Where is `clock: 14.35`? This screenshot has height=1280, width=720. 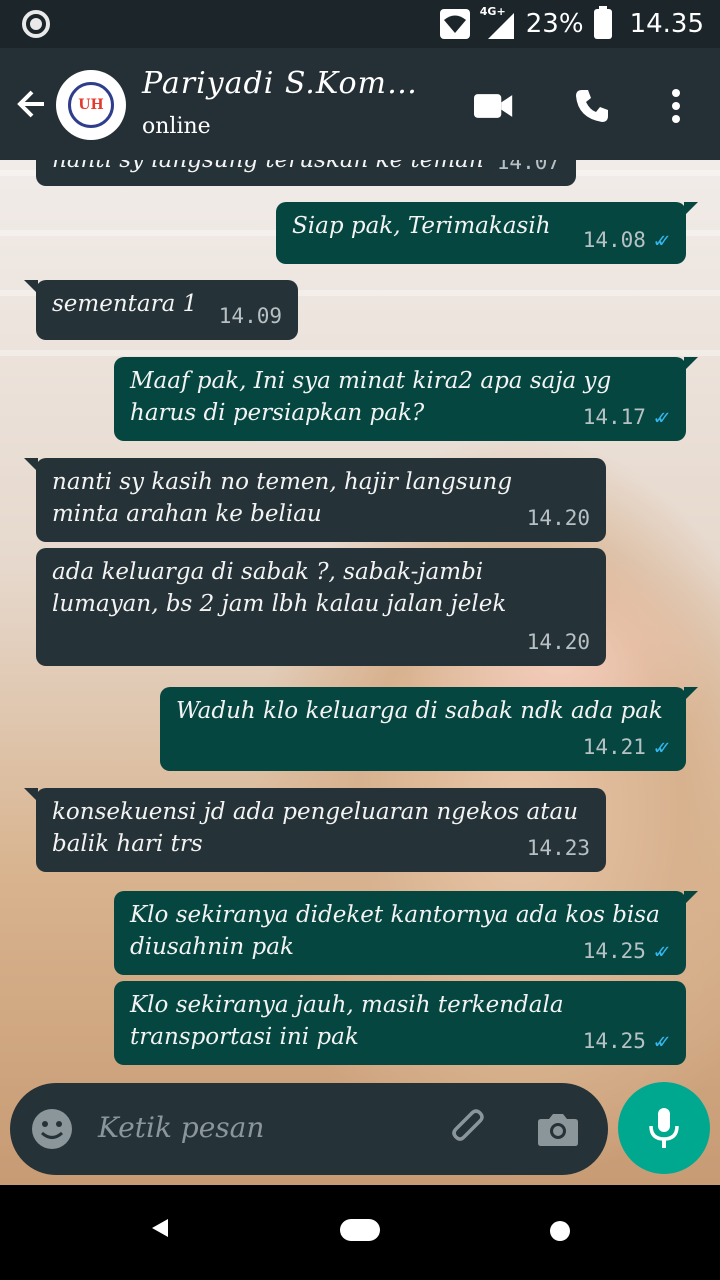
clock: 14.35 is located at coordinates (666, 24).